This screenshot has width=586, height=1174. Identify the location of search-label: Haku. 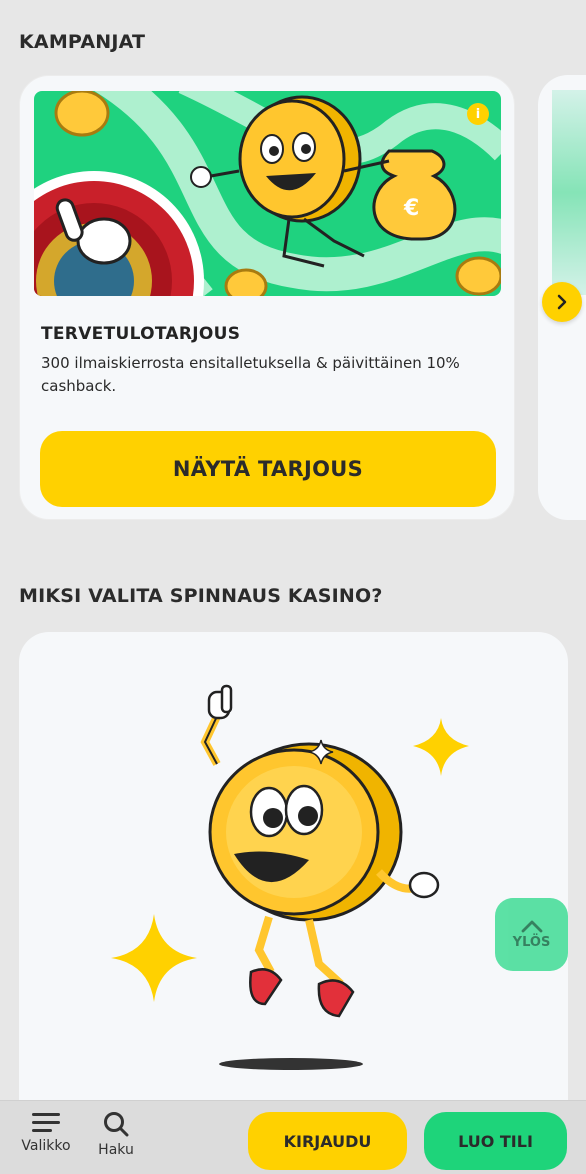
(116, 1150).